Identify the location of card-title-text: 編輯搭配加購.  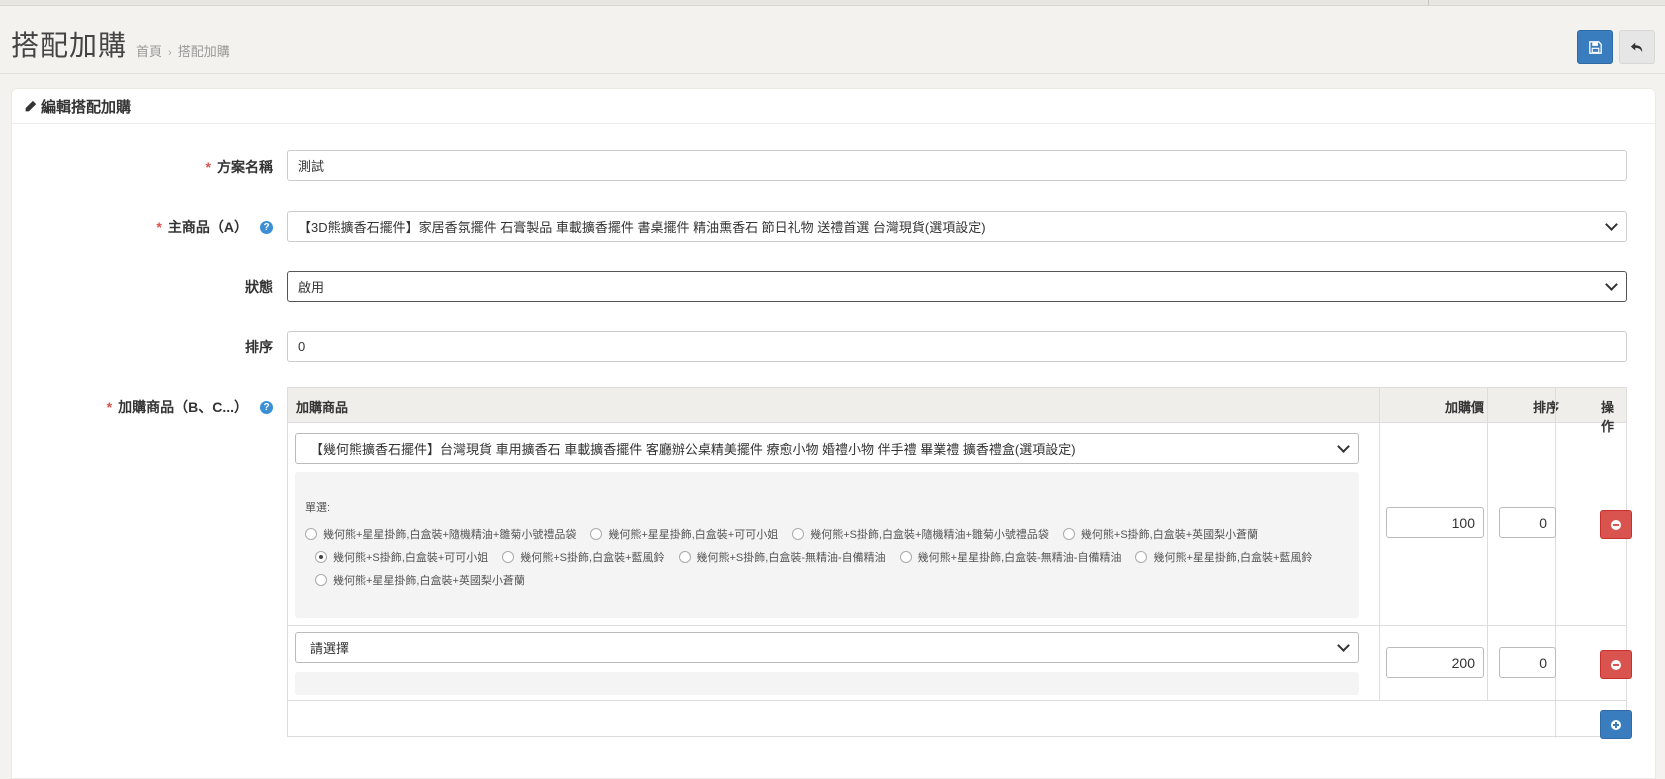
(86, 107).